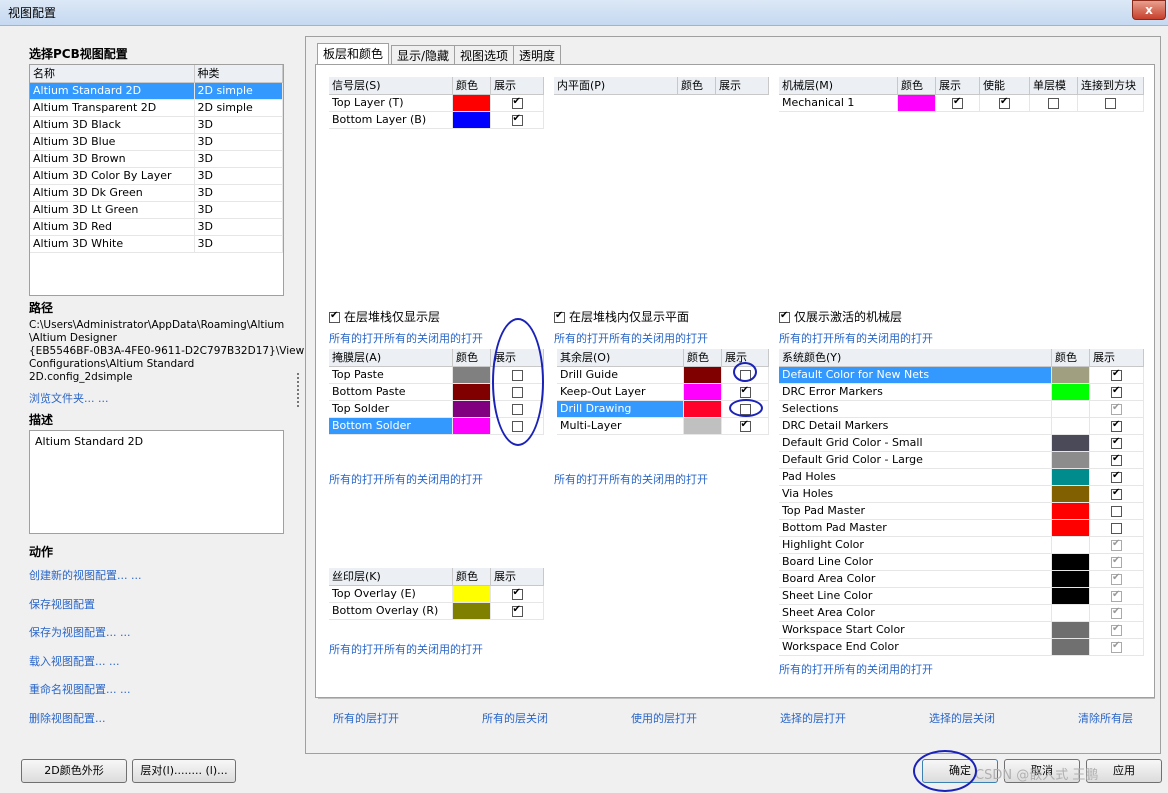 Image resolution: width=1168 pixels, height=793 pixels. What do you see at coordinates (471, 426) in the screenshot?
I see `mask-layer-color` at bounding box center [471, 426].